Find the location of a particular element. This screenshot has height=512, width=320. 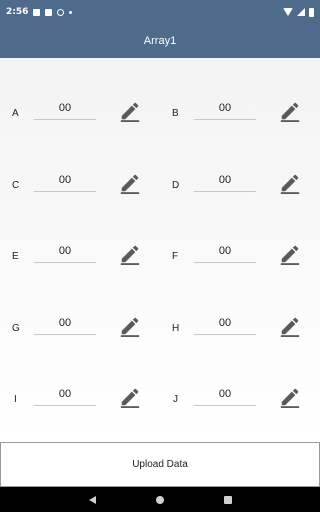

back-icon is located at coordinates (92, 499).